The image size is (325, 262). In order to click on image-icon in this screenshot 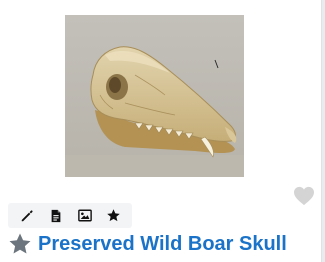, I will do `click(84, 215)`.